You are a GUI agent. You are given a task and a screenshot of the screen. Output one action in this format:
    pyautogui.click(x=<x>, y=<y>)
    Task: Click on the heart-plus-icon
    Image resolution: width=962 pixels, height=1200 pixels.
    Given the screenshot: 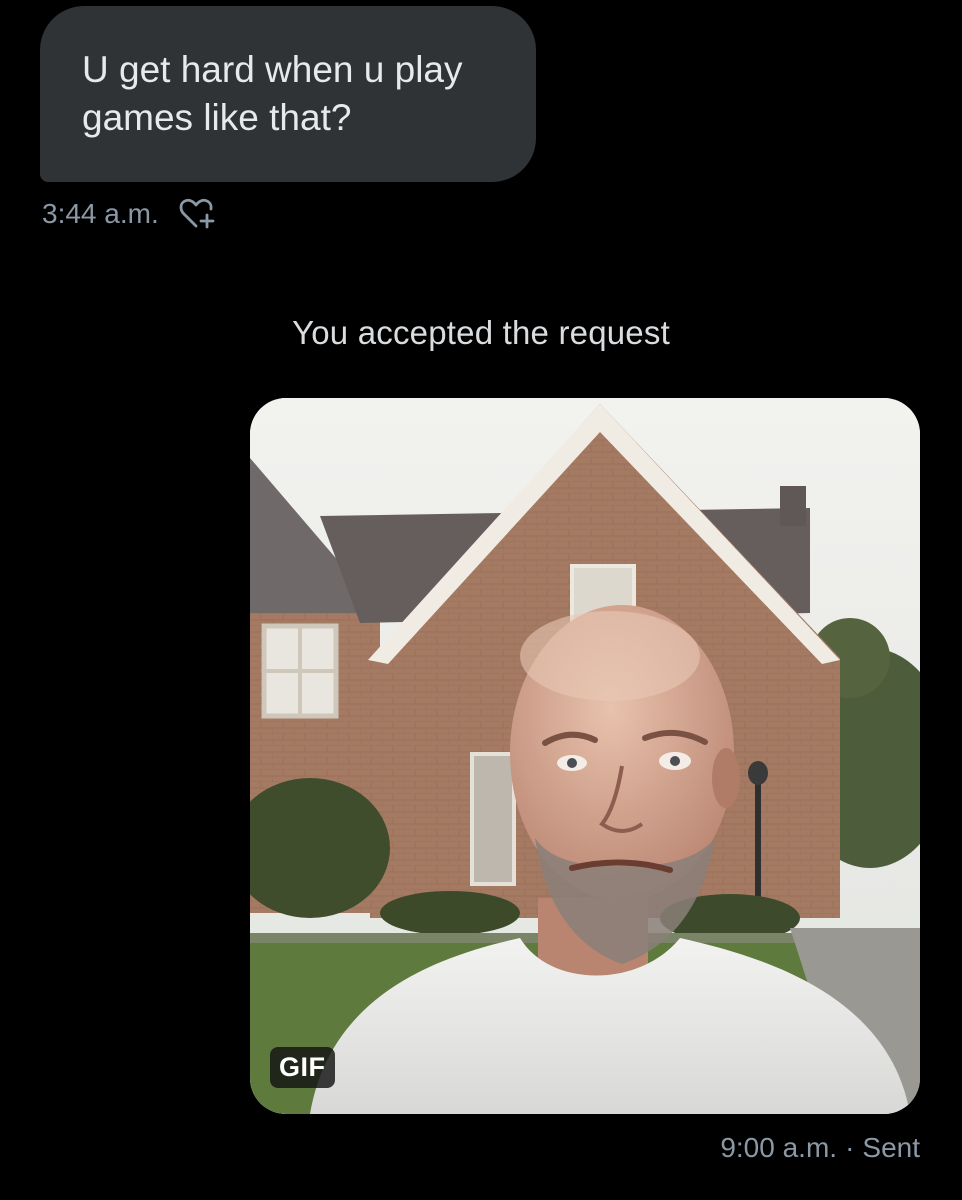 What is the action you would take?
    pyautogui.click(x=197, y=214)
    